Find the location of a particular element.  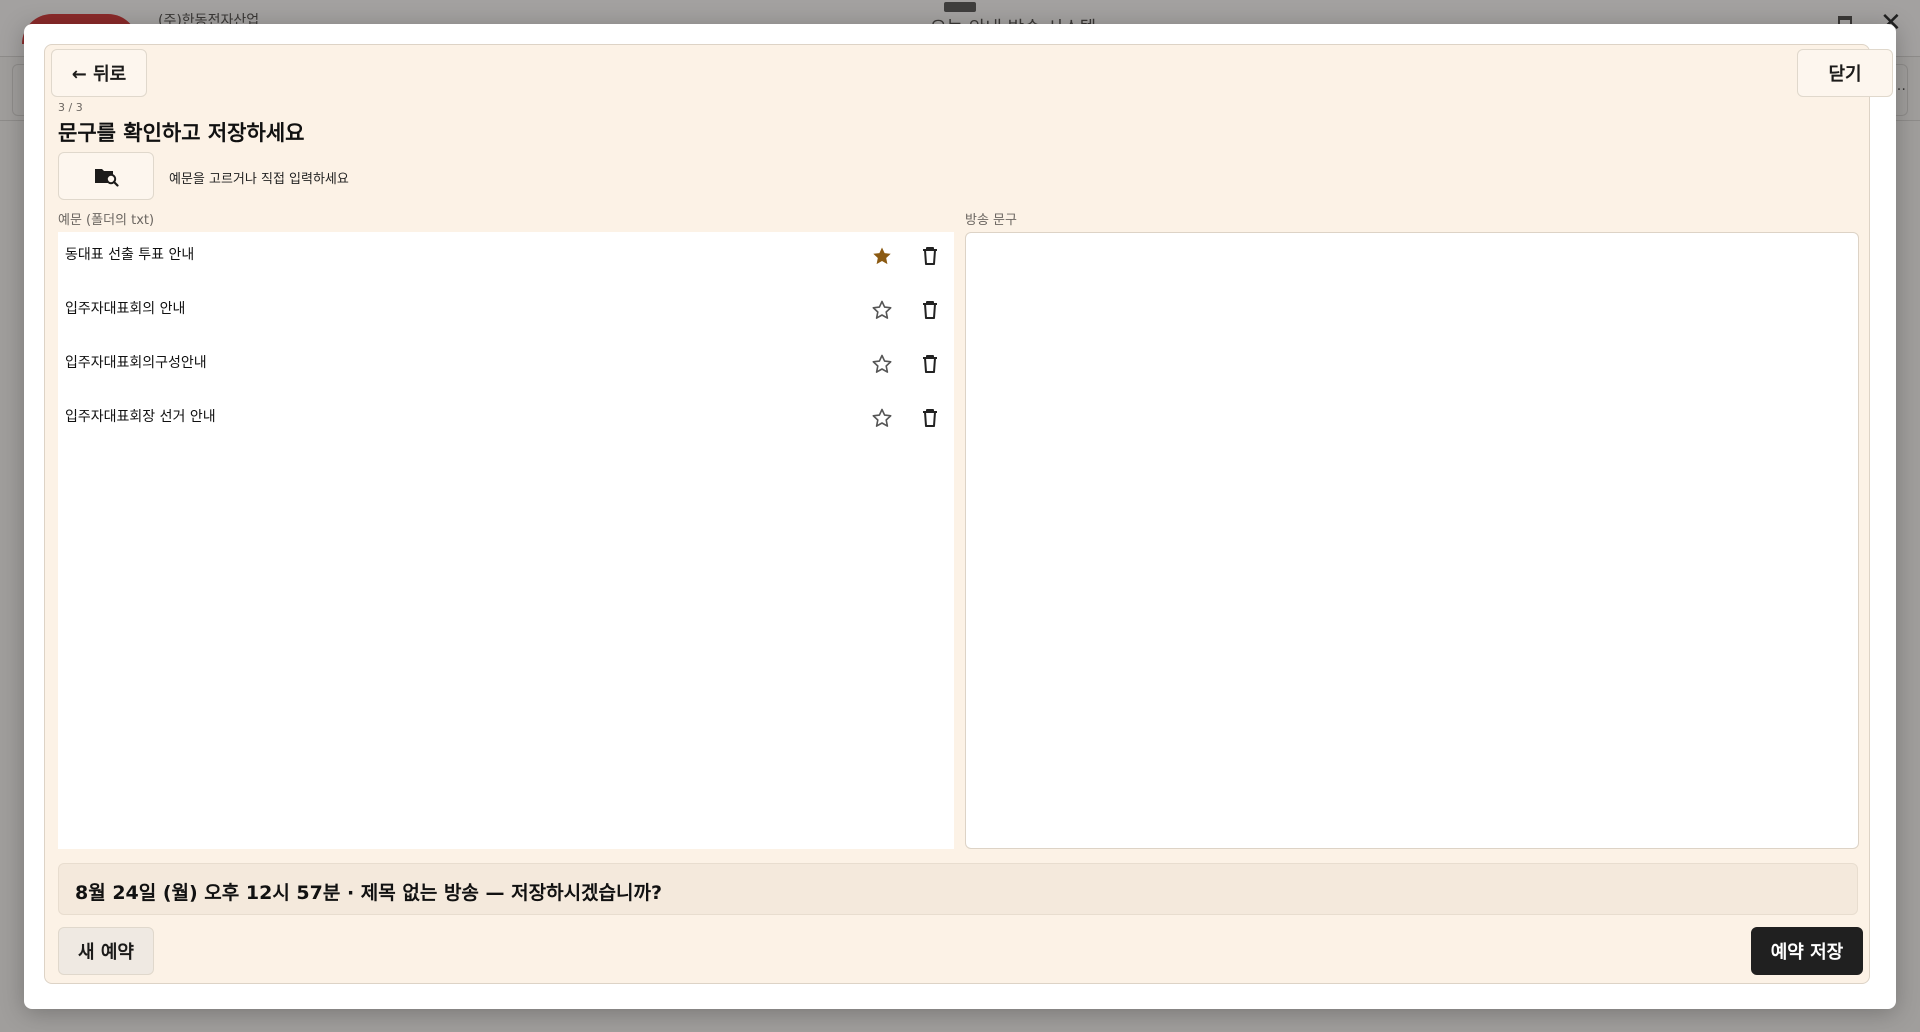

list-item: 입주자대표회의 안내 is located at coordinates (506, 313).